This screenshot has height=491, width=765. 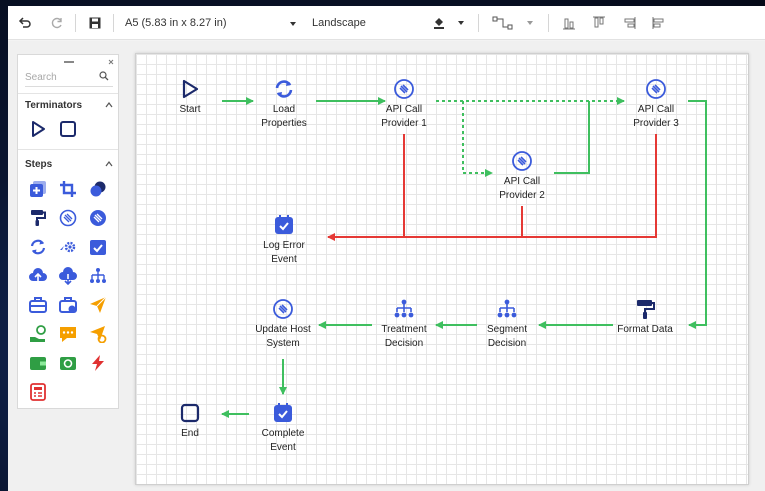 I want to click on node-complete-label: Complete Event, so click(x=283, y=441).